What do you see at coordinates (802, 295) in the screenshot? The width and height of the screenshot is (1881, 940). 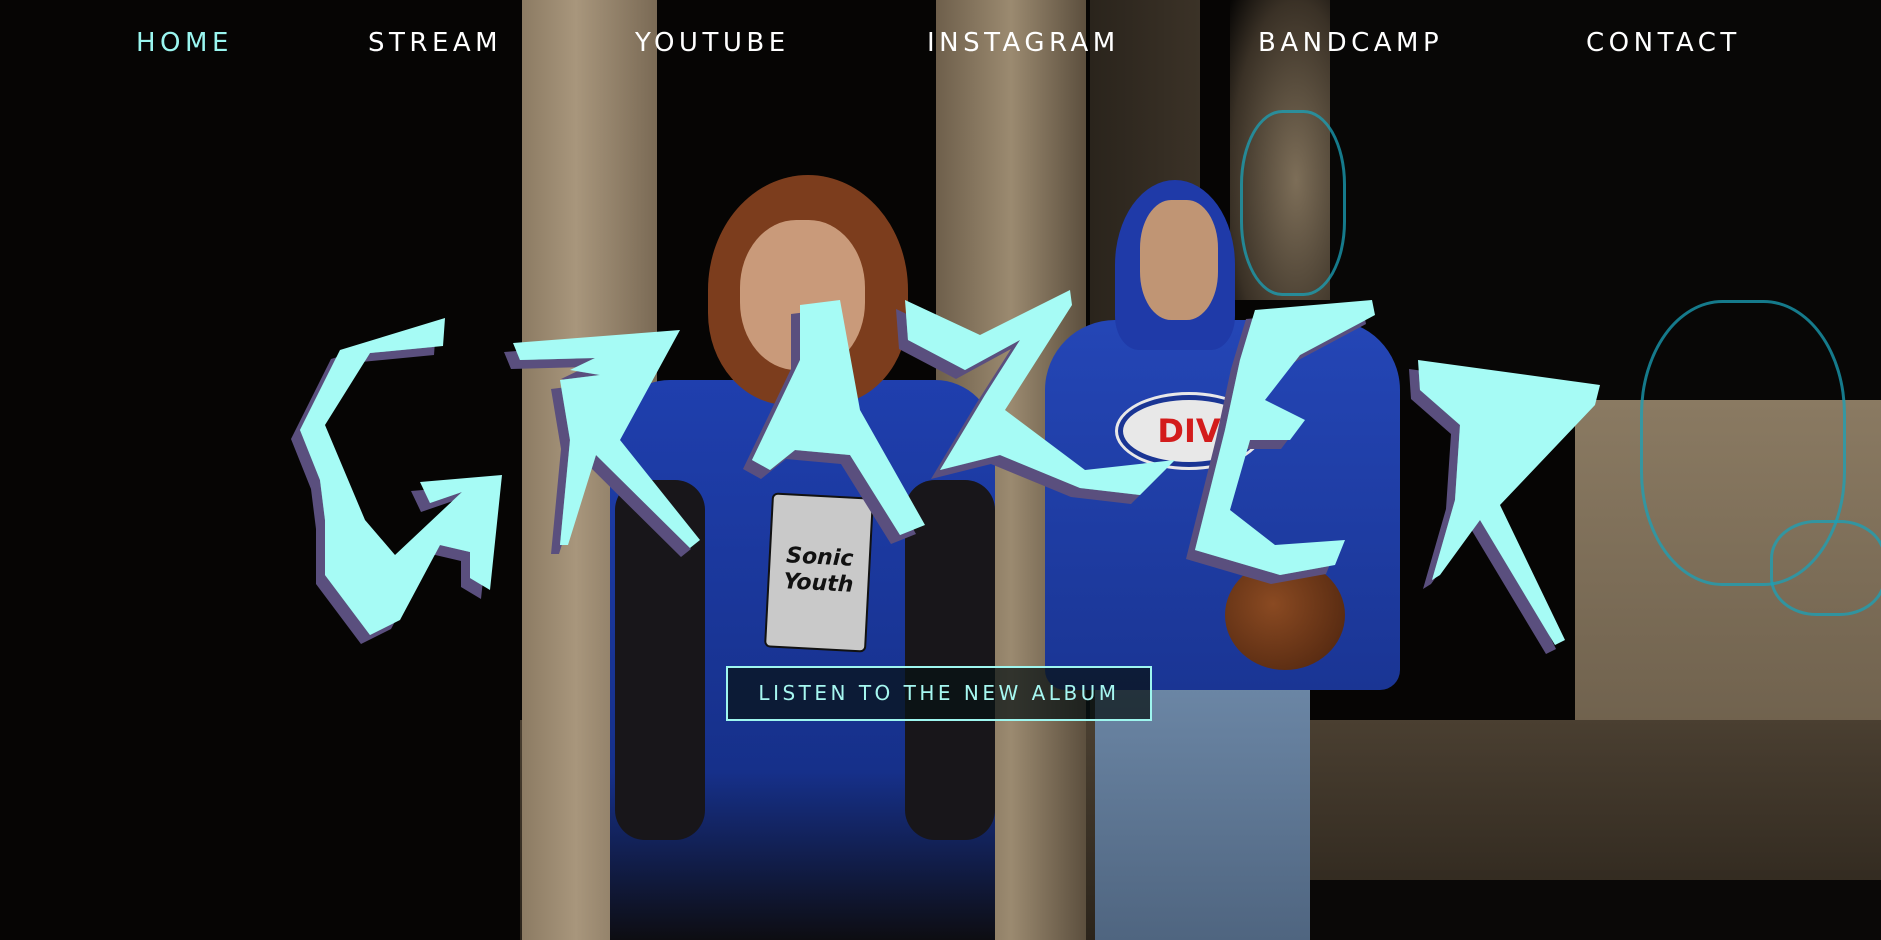 I see `person-woman-face` at bounding box center [802, 295].